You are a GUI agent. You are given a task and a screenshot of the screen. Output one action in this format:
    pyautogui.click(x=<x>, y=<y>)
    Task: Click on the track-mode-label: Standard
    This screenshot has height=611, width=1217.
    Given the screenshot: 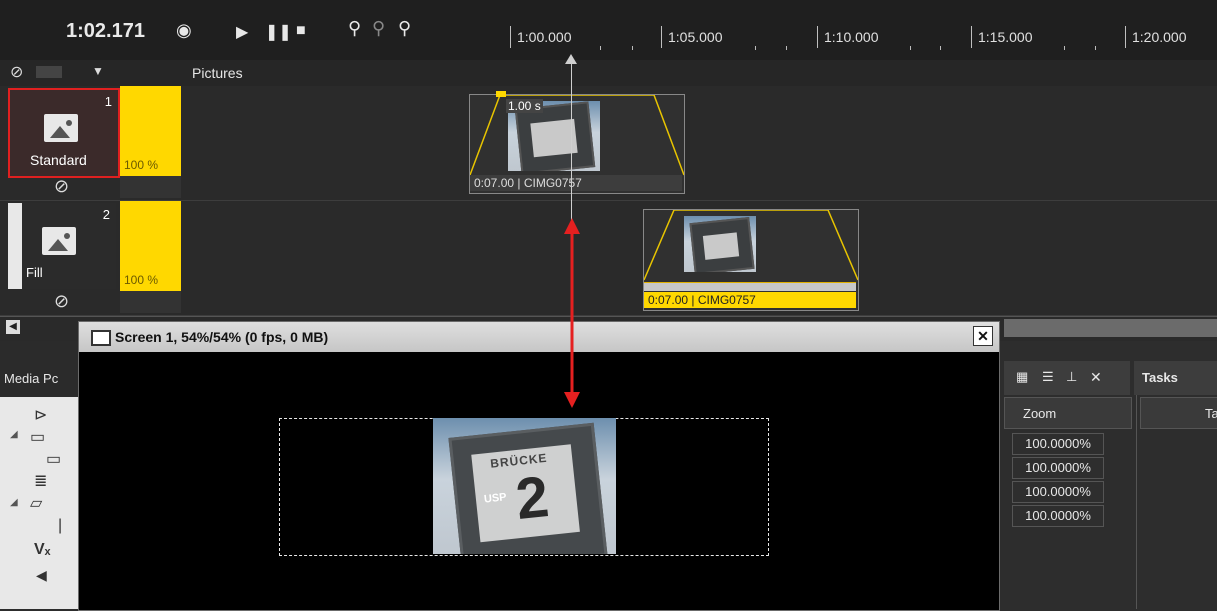 What is the action you would take?
    pyautogui.click(x=58, y=160)
    